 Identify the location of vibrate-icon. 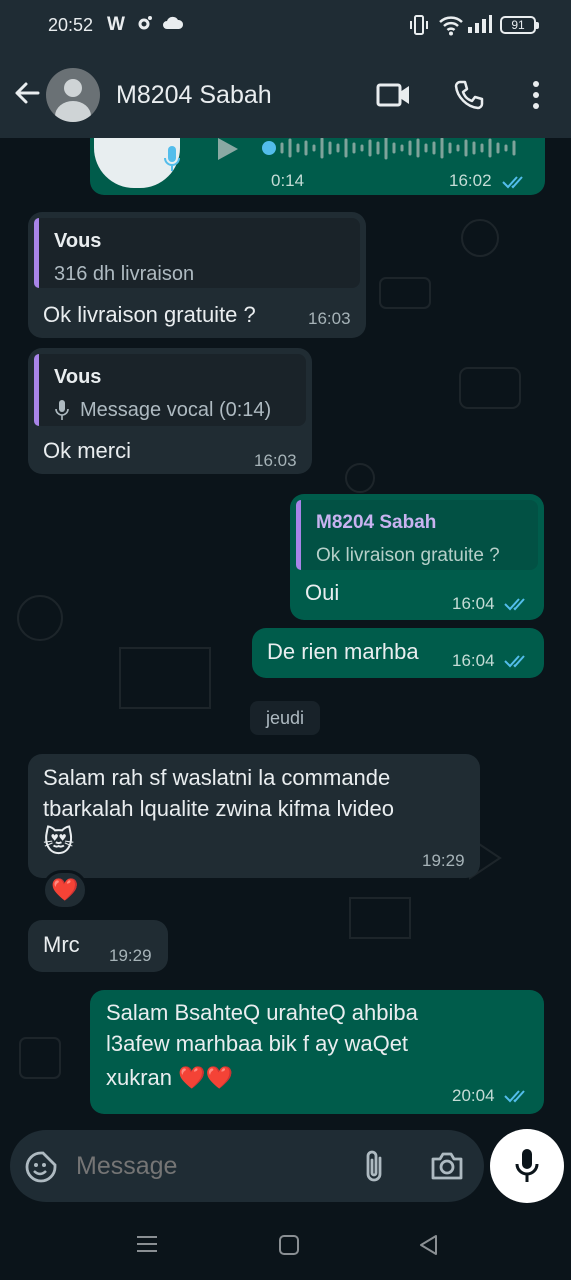
(419, 25).